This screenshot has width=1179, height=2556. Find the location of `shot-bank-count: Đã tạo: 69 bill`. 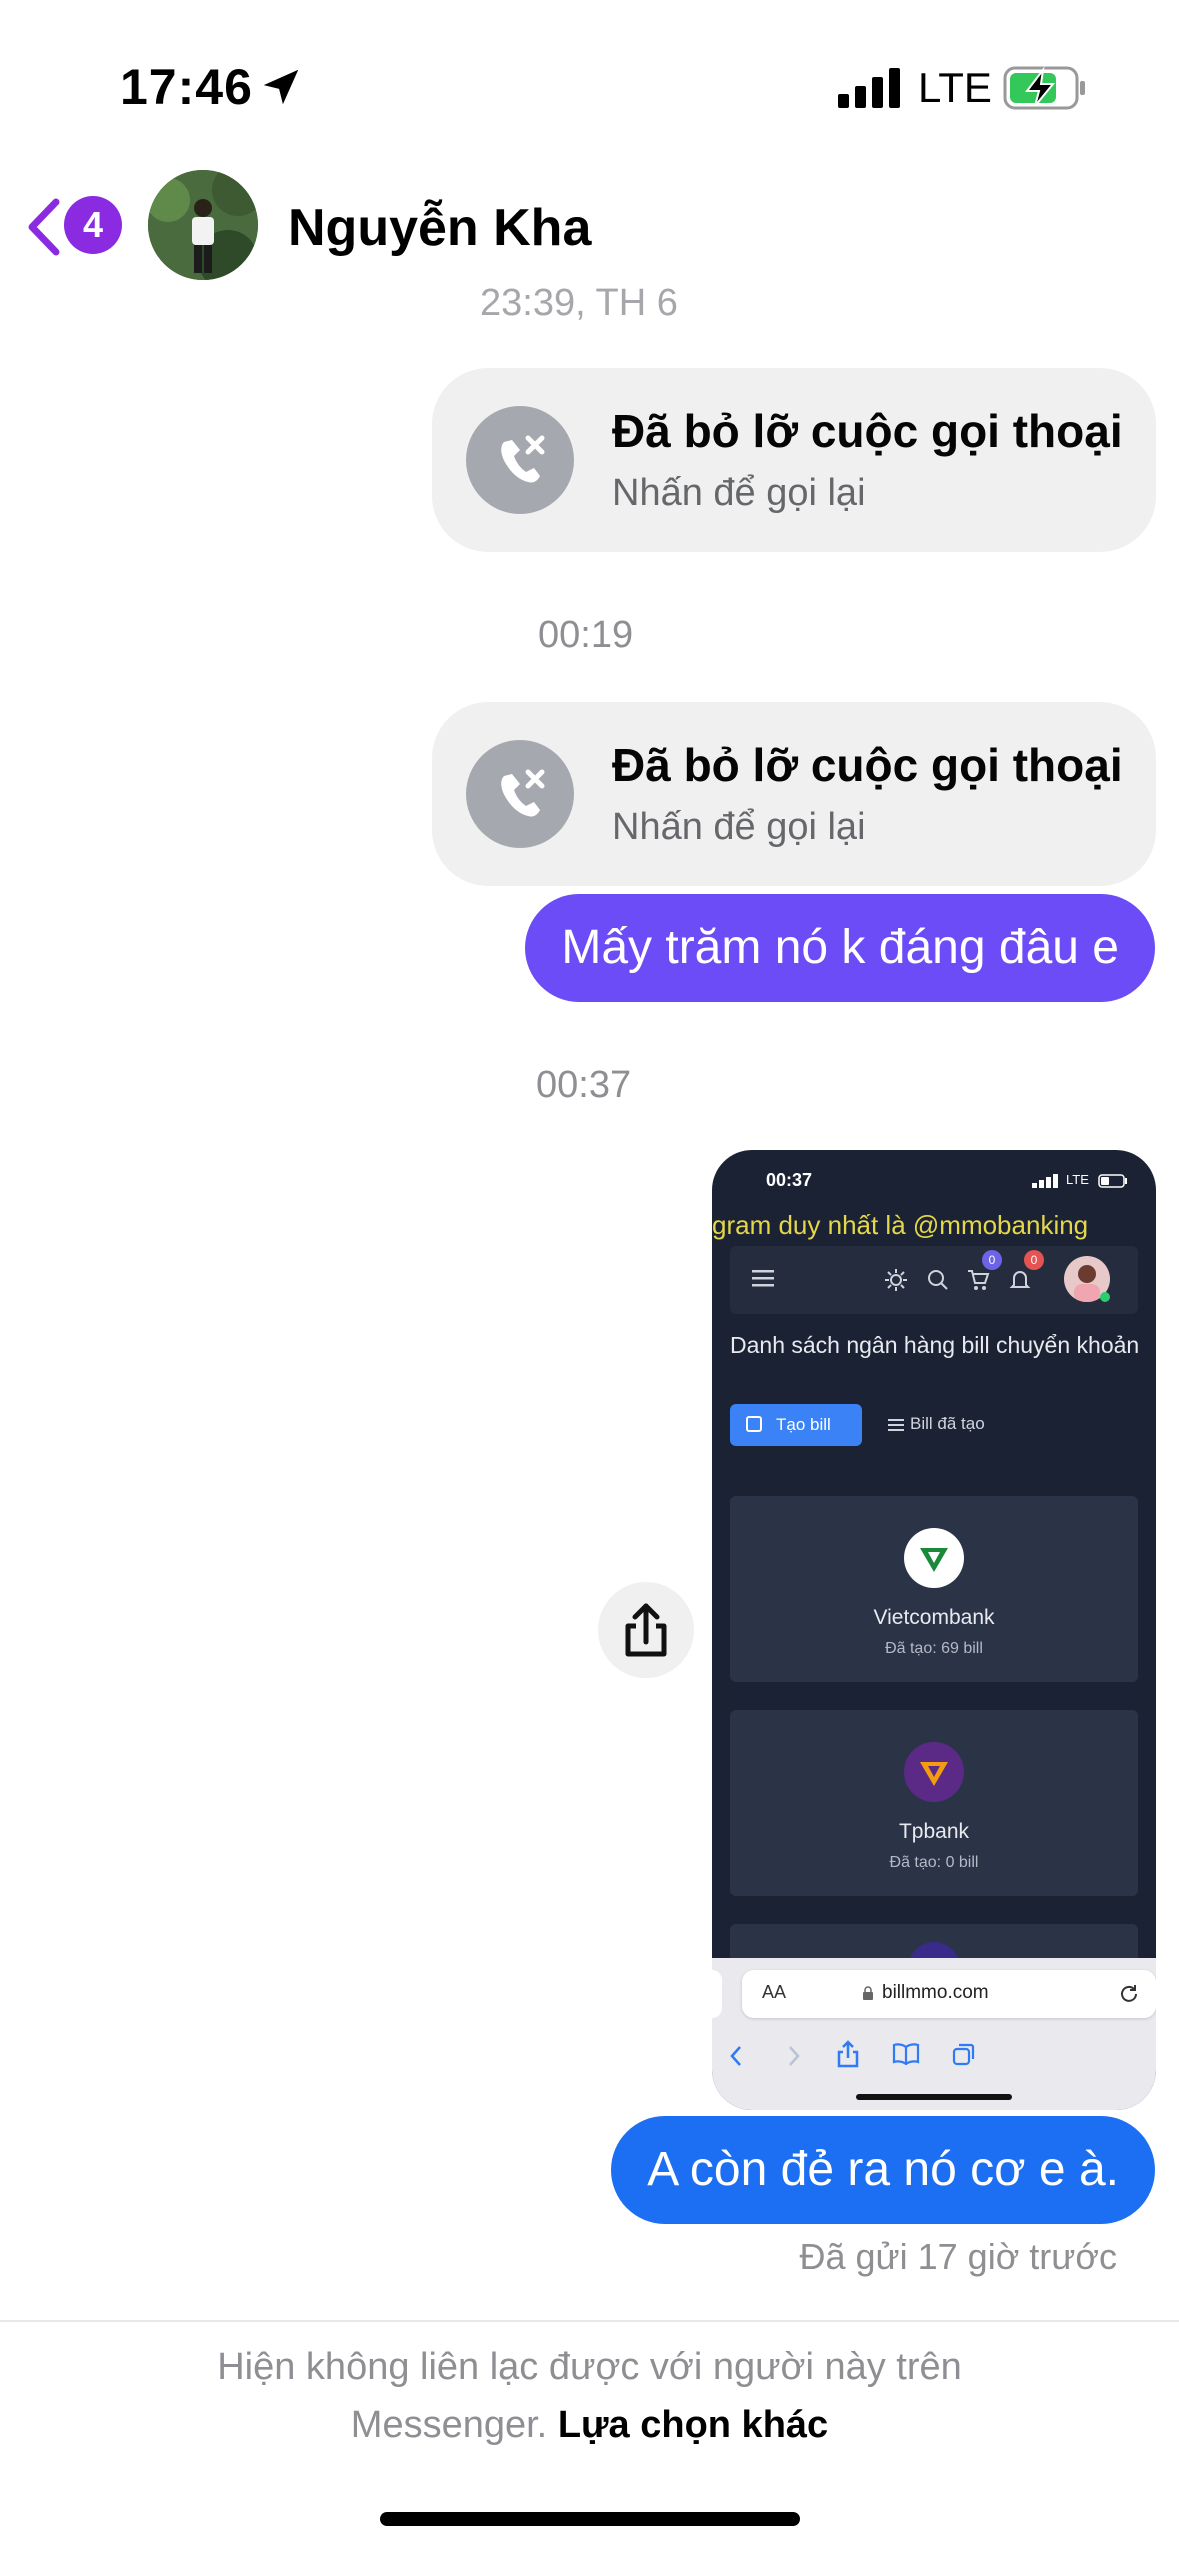

shot-bank-count: Đã tạo: 69 bill is located at coordinates (934, 1648).